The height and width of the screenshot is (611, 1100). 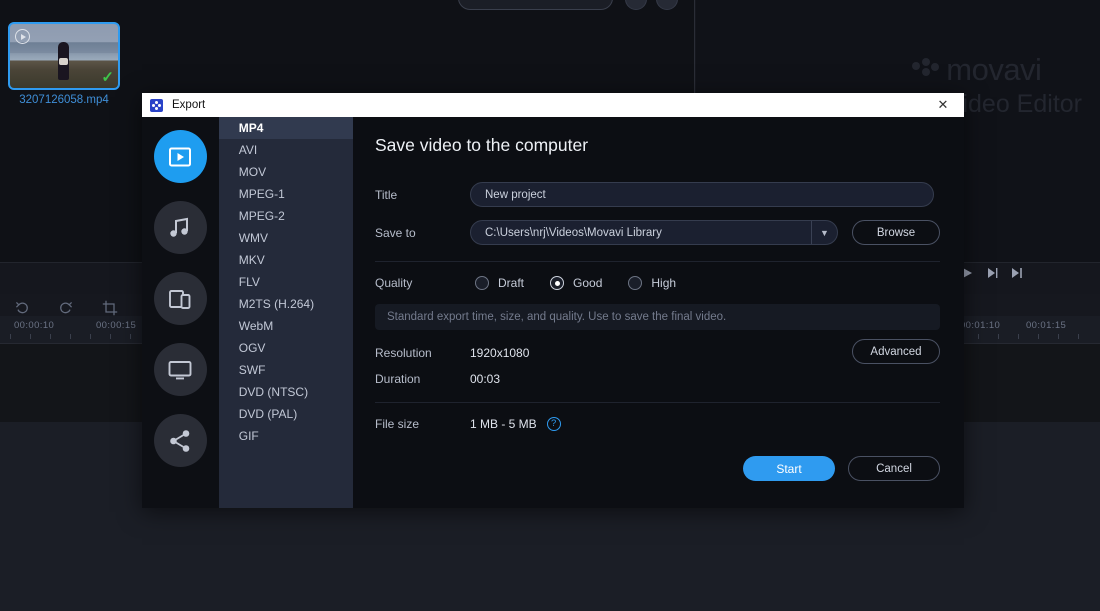 What do you see at coordinates (553, 424) in the screenshot?
I see `help-circle-icon: ?` at bounding box center [553, 424].